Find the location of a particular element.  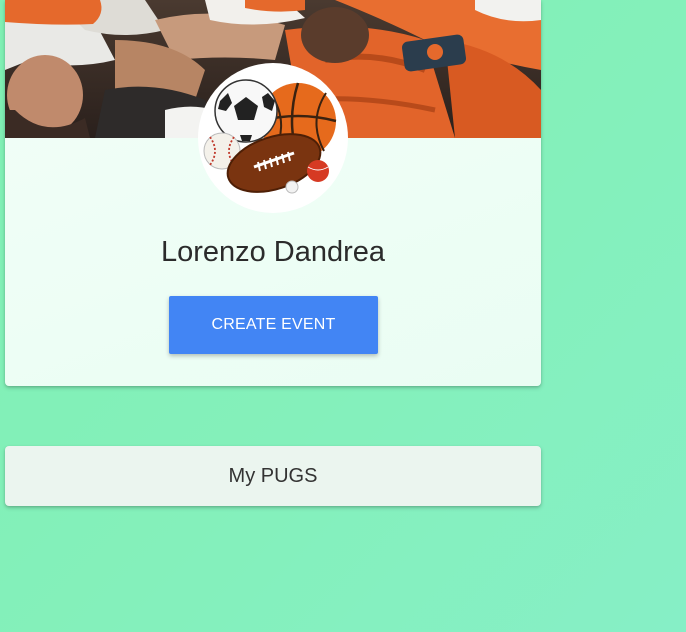

my-pugs-label: My PUGS is located at coordinates (273, 475).